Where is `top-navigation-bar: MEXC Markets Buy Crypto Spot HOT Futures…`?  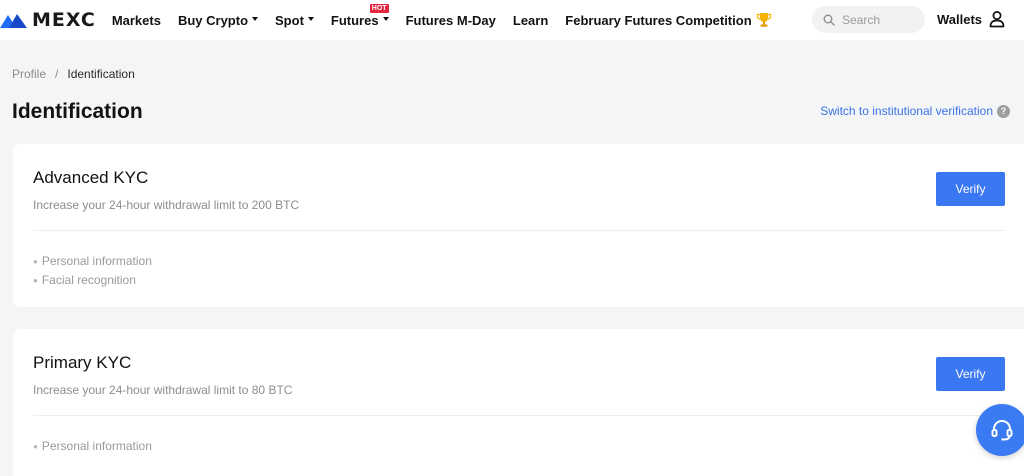
top-navigation-bar: MEXC Markets Buy Crypto Spot HOT Futures… is located at coordinates (512, 20).